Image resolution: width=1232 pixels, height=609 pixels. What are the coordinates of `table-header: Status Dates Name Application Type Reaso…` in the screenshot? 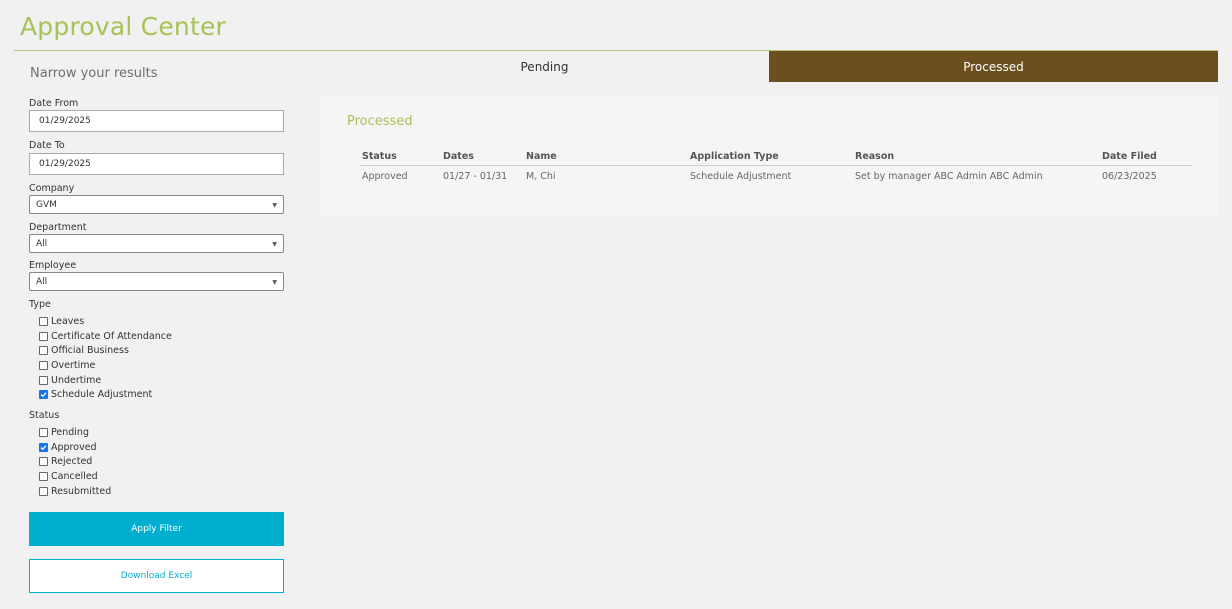 It's located at (776, 157).